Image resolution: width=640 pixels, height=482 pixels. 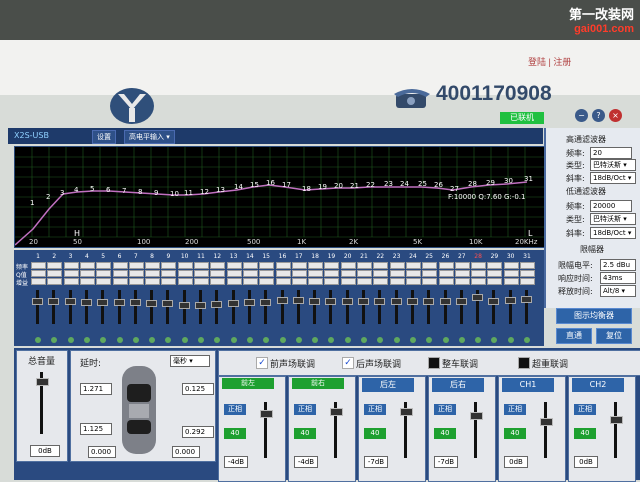 What do you see at coordinates (494, 256) in the screenshot?
I see `band-number: 29` at bounding box center [494, 256].